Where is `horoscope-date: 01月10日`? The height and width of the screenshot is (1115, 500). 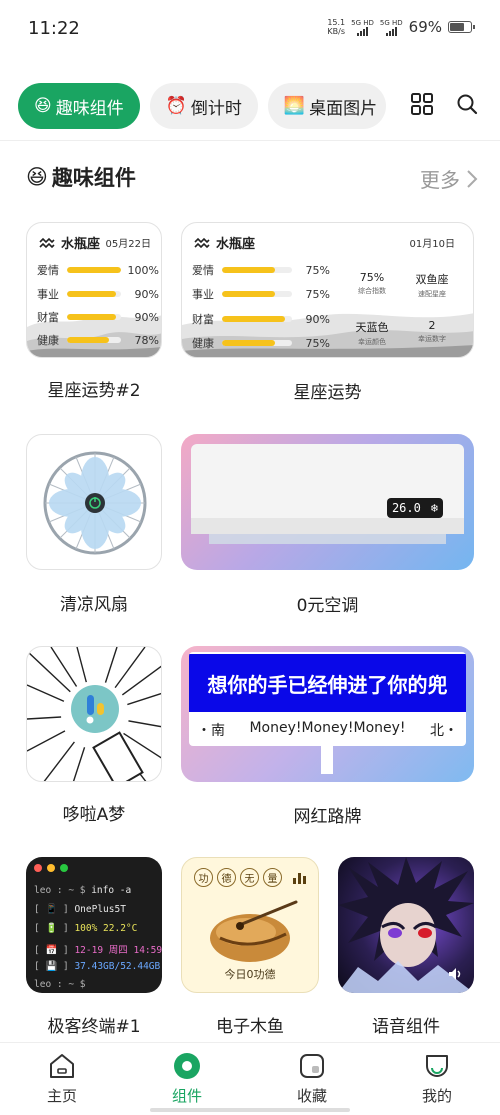 horoscope-date: 01月10日 is located at coordinates (432, 244).